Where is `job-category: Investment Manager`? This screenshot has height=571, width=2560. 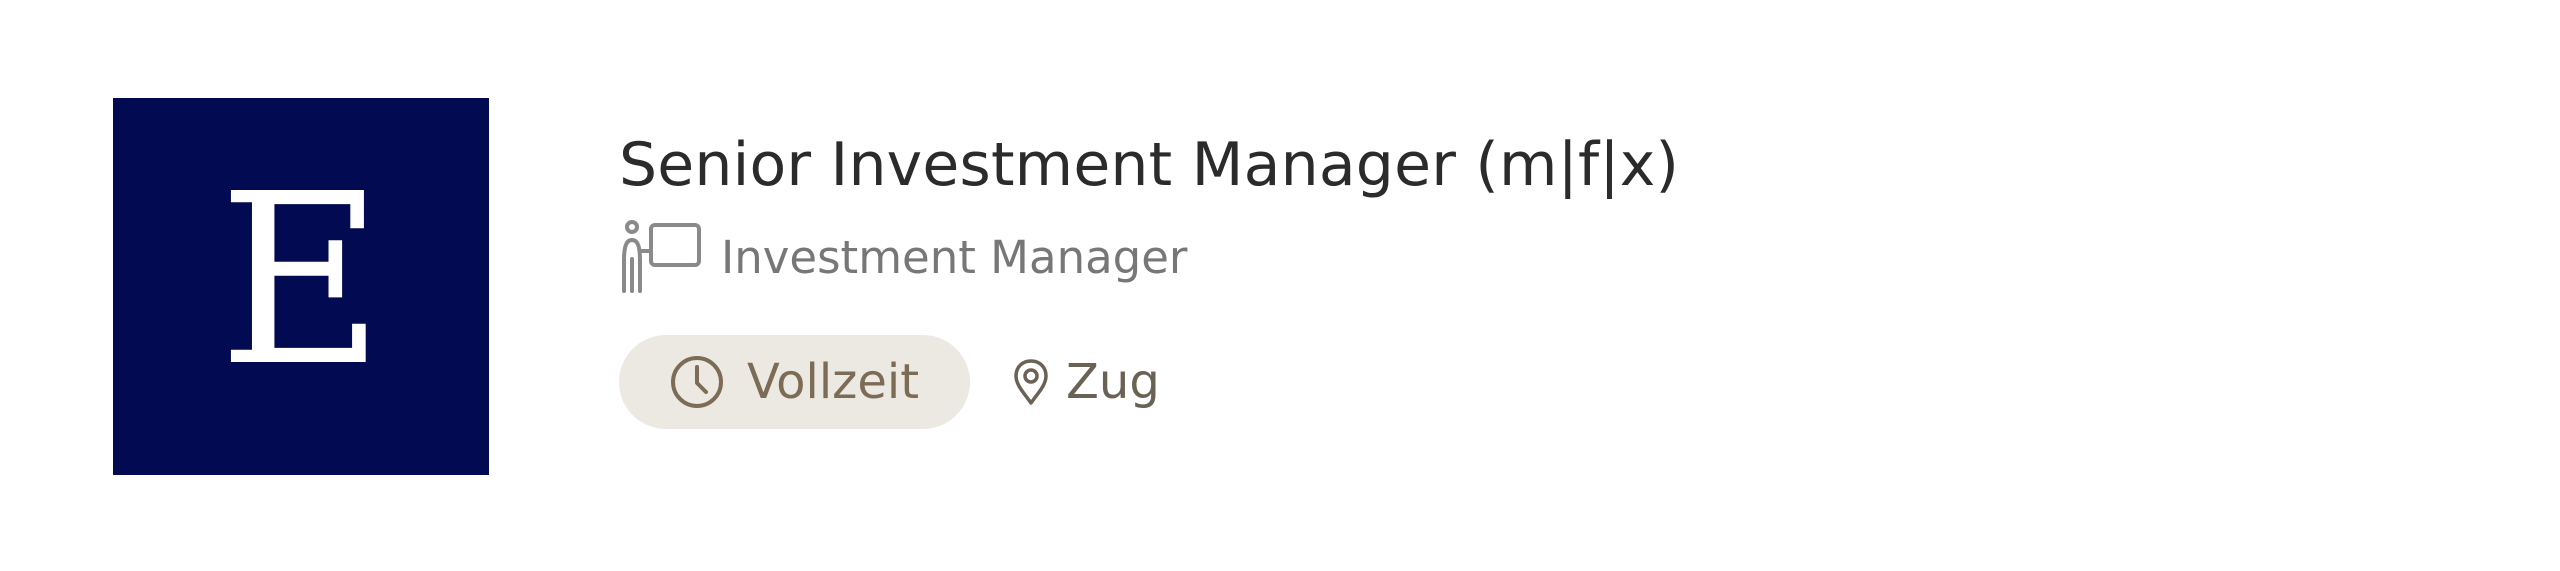 job-category: Investment Manager is located at coordinates (1519, 257).